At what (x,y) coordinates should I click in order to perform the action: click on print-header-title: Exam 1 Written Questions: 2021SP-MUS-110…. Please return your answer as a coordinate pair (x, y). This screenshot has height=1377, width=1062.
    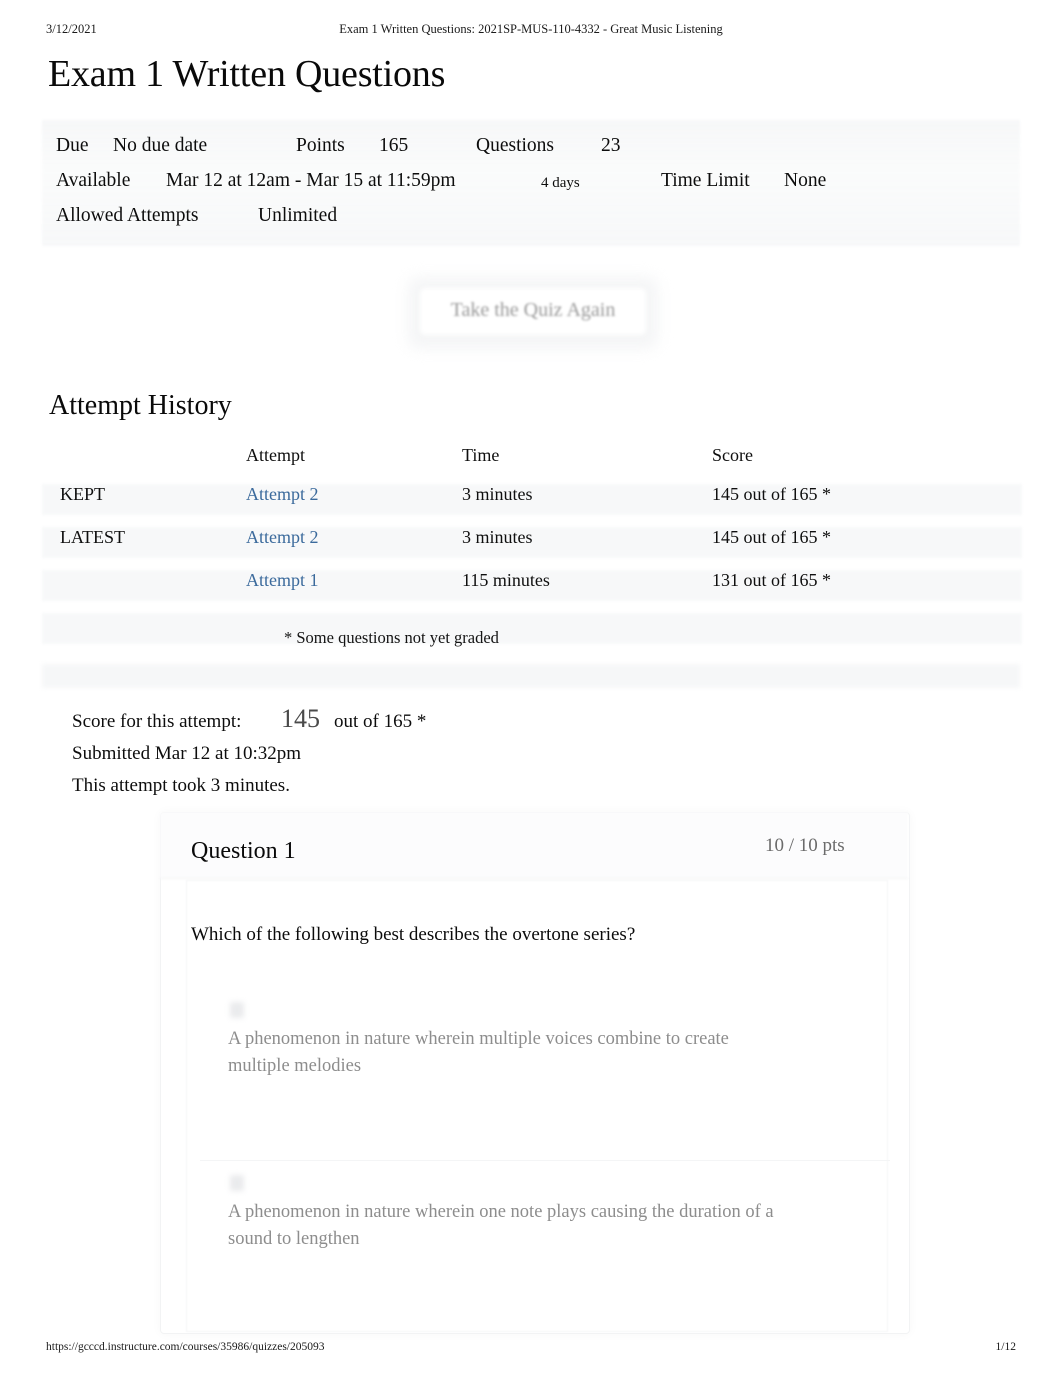
    Looking at the image, I should click on (531, 29).